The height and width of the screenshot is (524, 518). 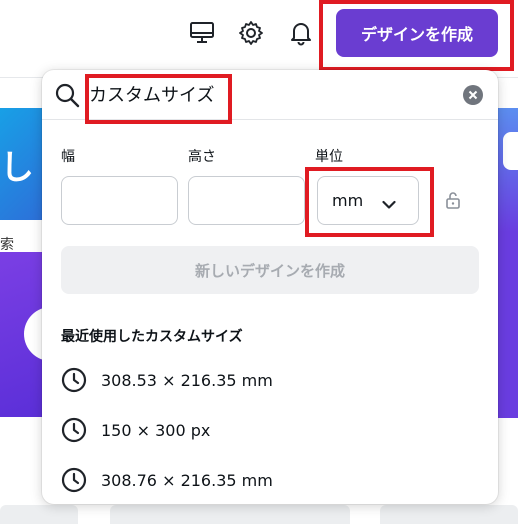 What do you see at coordinates (187, 380) in the screenshot?
I see `recent-size-label: 308.53 × 216.35 mm` at bounding box center [187, 380].